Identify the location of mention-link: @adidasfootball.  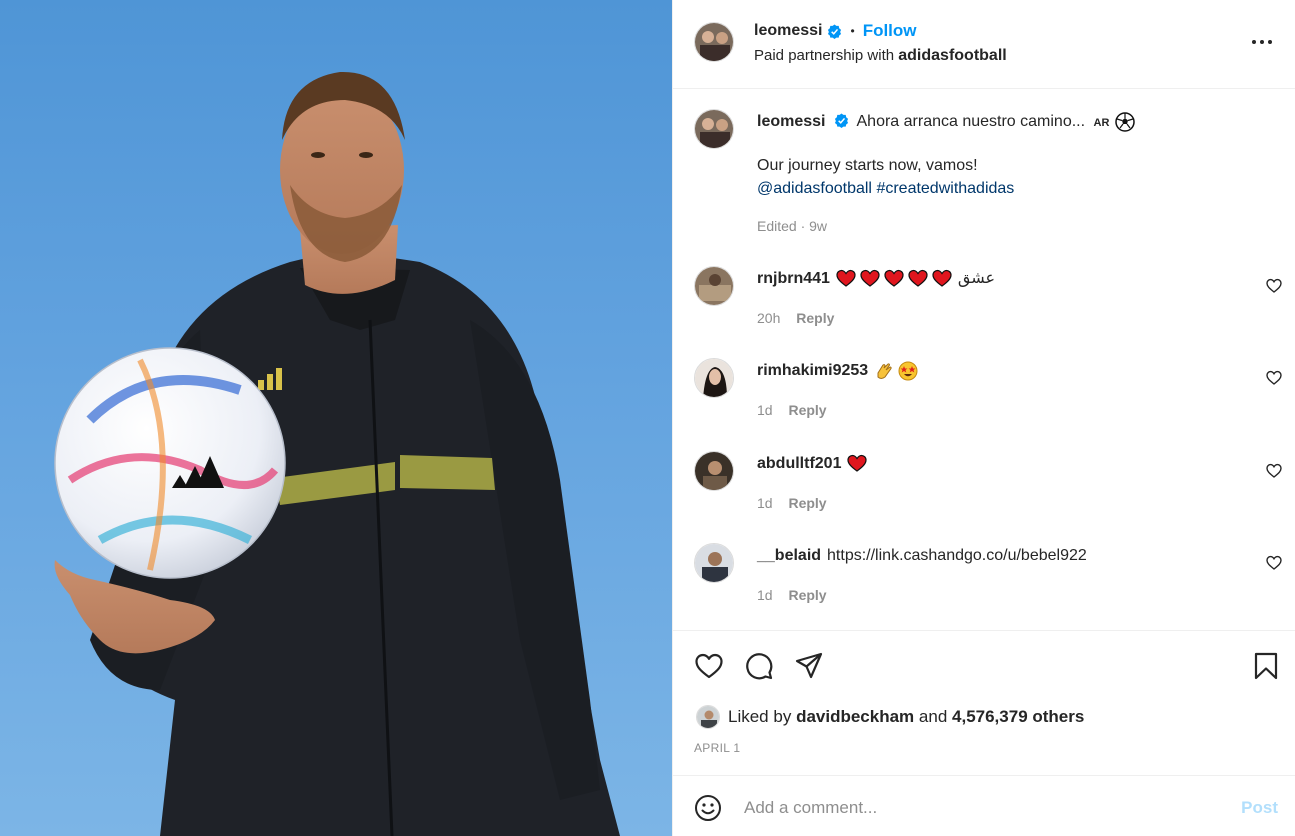
(814, 188).